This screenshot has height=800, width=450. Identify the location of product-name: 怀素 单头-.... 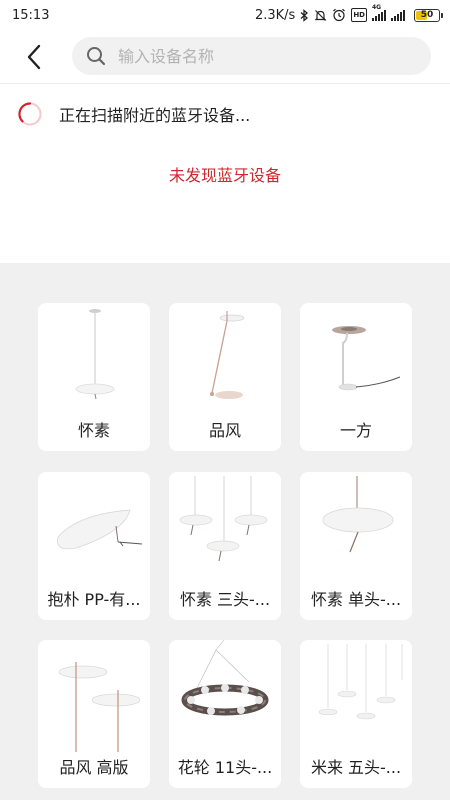
(356, 599).